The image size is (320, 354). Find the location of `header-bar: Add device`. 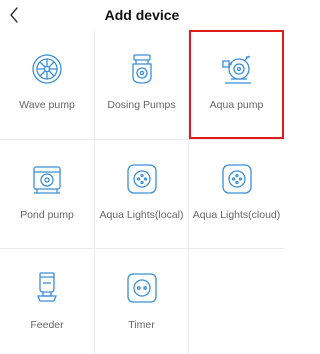

header-bar: Add device is located at coordinates (142, 15).